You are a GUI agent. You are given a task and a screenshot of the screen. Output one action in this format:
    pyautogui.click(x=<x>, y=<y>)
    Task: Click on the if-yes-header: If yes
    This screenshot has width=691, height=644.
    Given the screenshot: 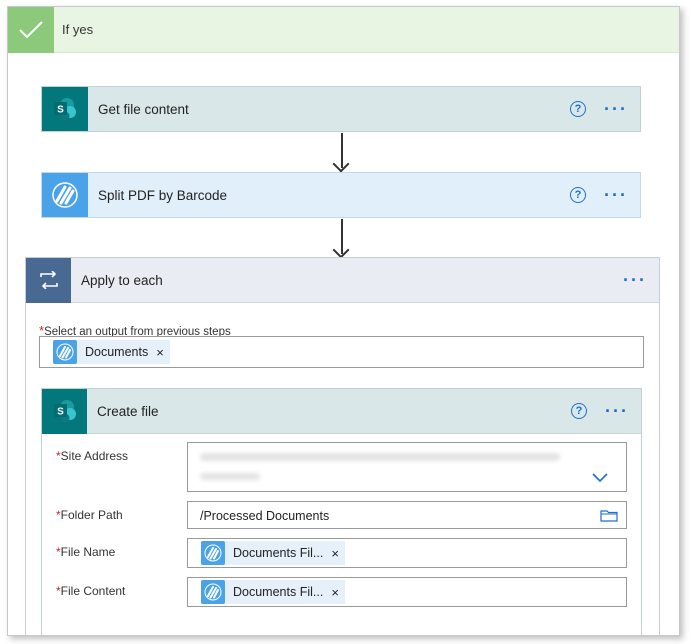 What is the action you would take?
    pyautogui.click(x=343, y=30)
    